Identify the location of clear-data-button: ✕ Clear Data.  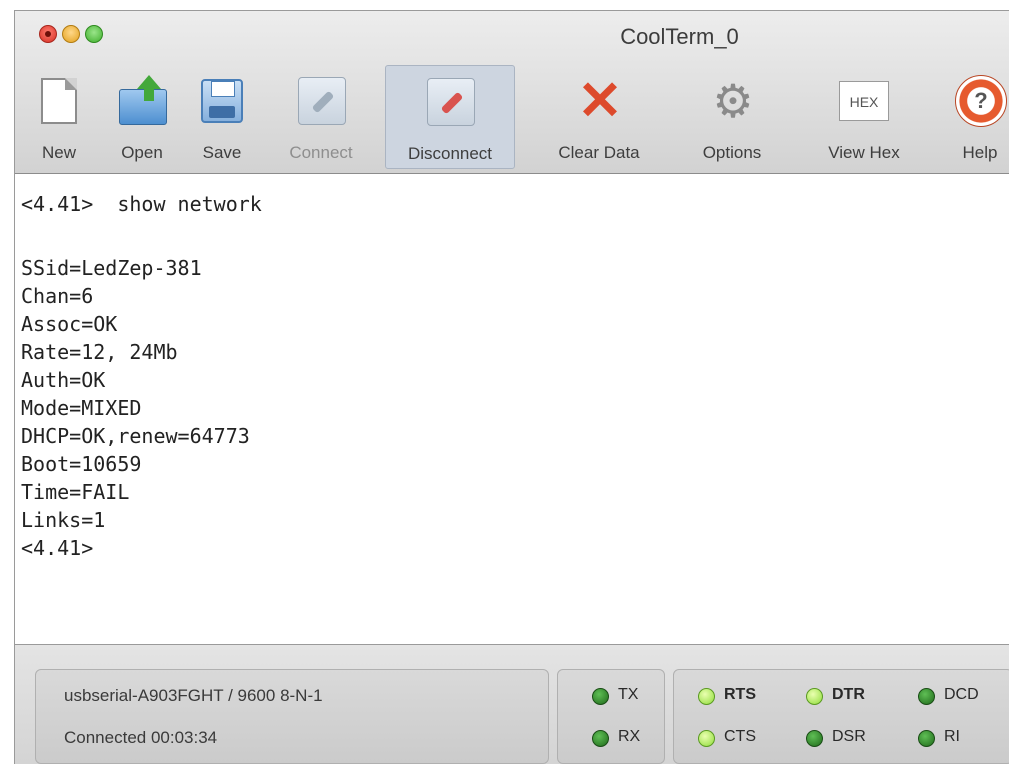
(599, 117).